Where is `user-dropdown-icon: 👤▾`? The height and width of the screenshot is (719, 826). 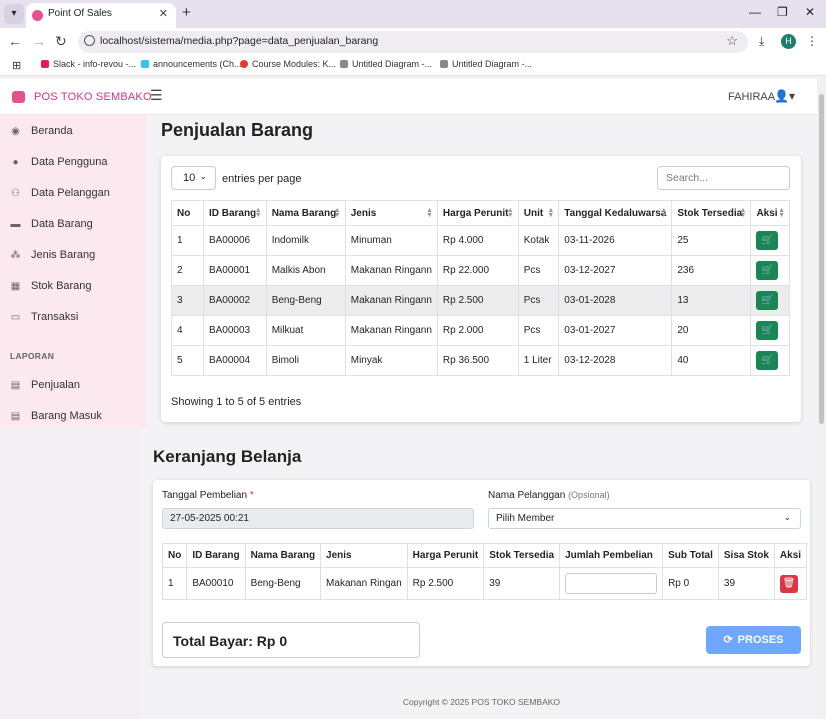
user-dropdown-icon: 👤▾ is located at coordinates (784, 96).